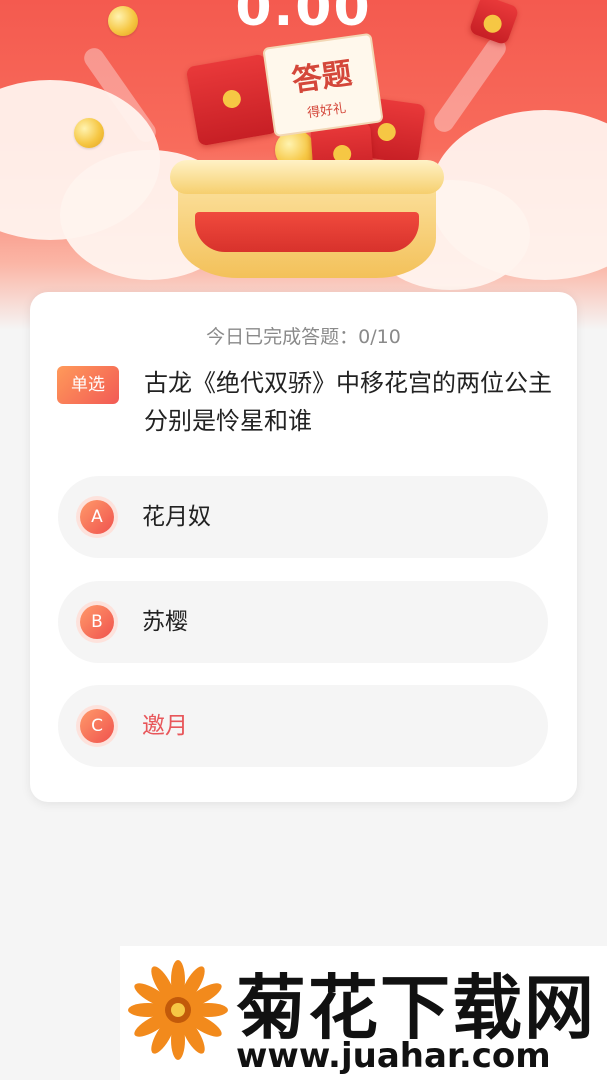  Describe the element at coordinates (97, 517) in the screenshot. I see `option-letter: A` at that location.